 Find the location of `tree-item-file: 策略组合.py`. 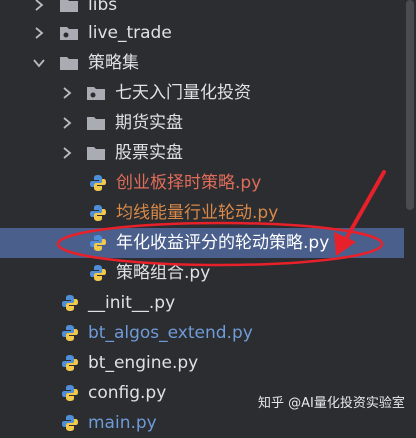

tree-item-file: 策略组合.py is located at coordinates (202, 273).